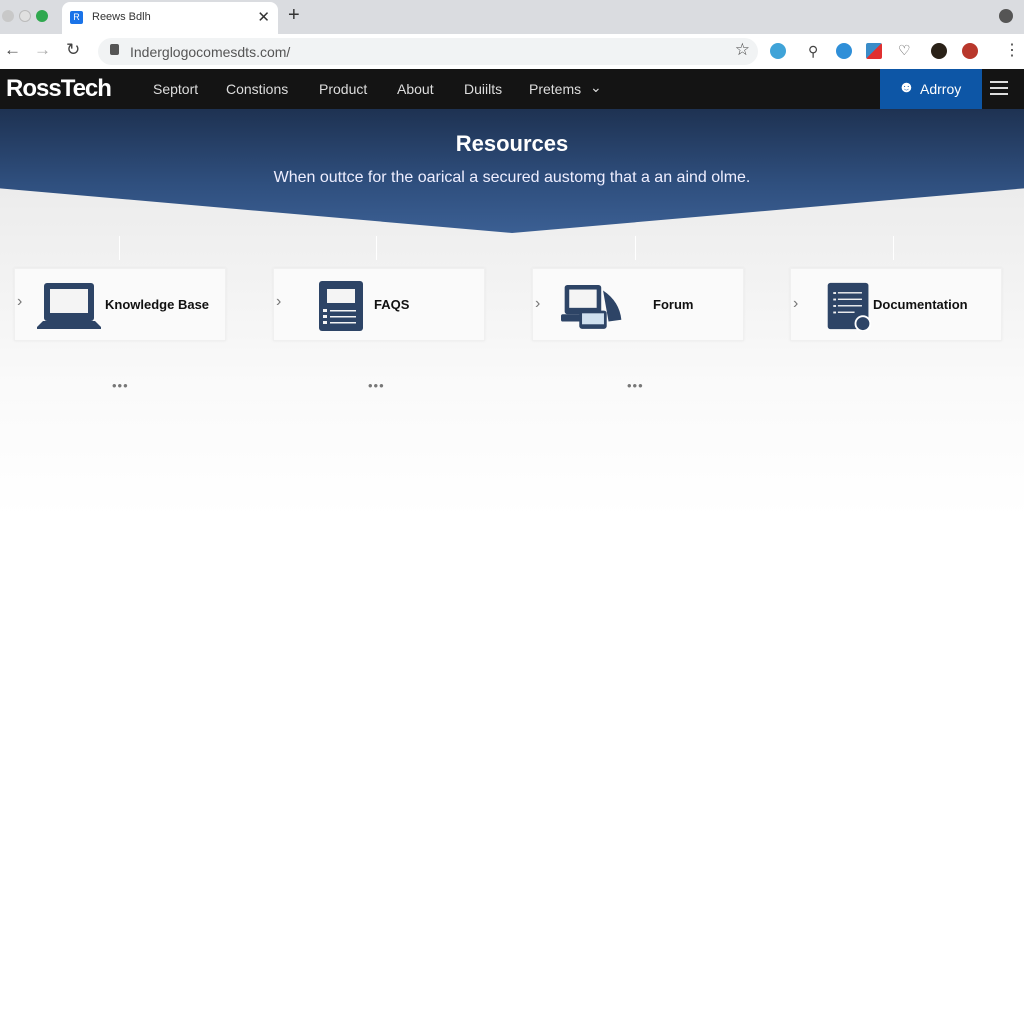 The width and height of the screenshot is (1024, 1024). I want to click on resource-card-faqs: › FAQS, so click(379, 304).